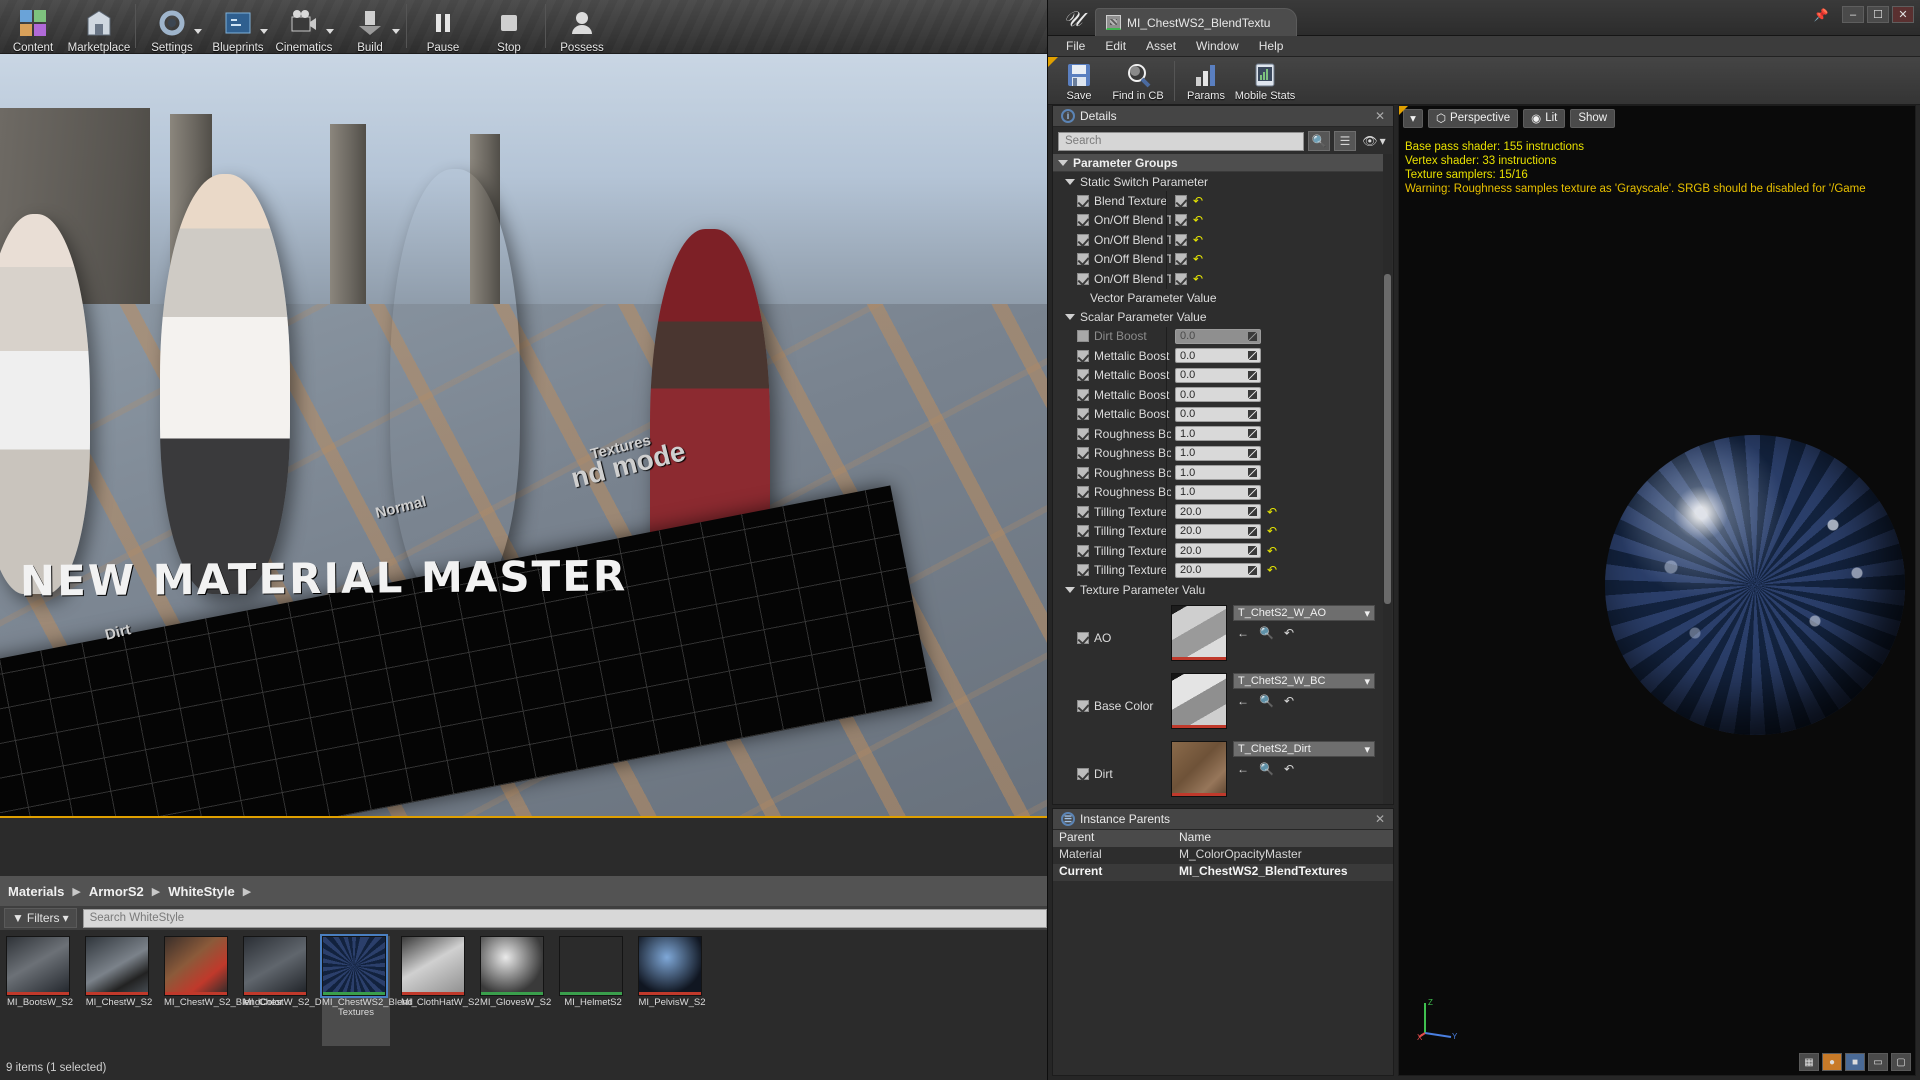 The width and height of the screenshot is (1920, 1080). Describe the element at coordinates (443, 27) in the screenshot. I see `toolbar-button-pause: Pause` at that location.